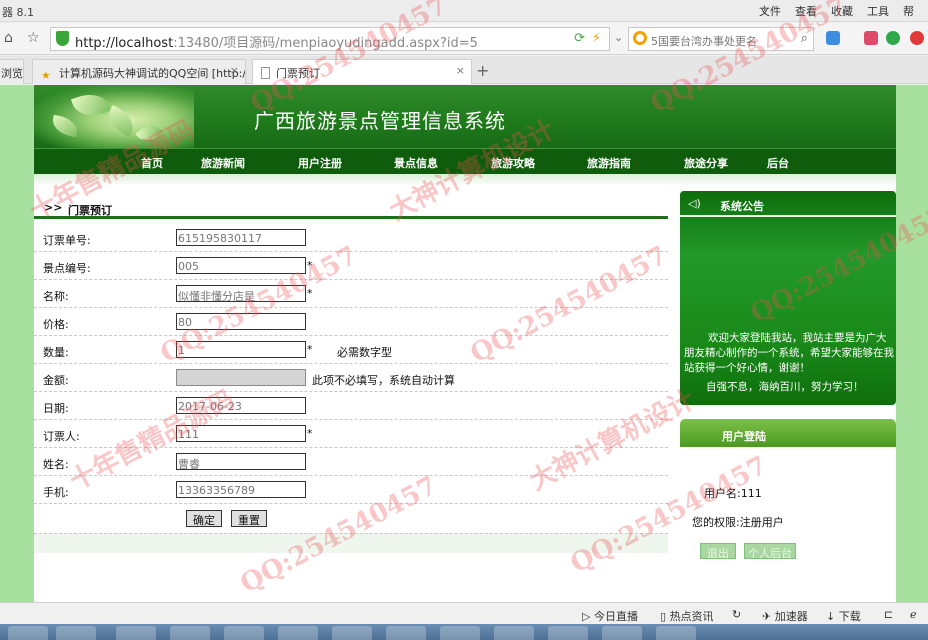  What do you see at coordinates (596, 38) in the screenshot?
I see `speed-mode-icon: ⚡` at bounding box center [596, 38].